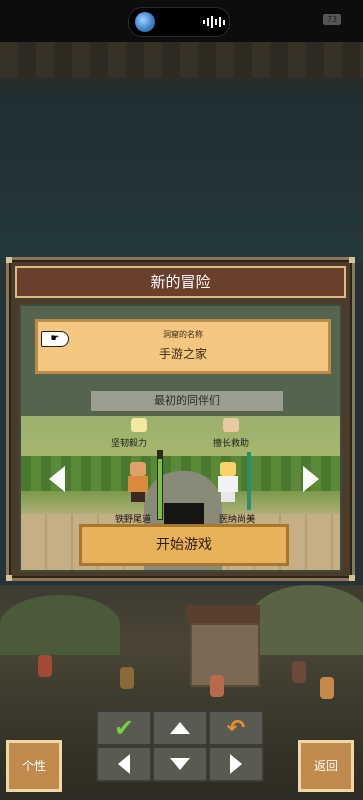  I want to click on companion-1-sprite, so click(138, 483).